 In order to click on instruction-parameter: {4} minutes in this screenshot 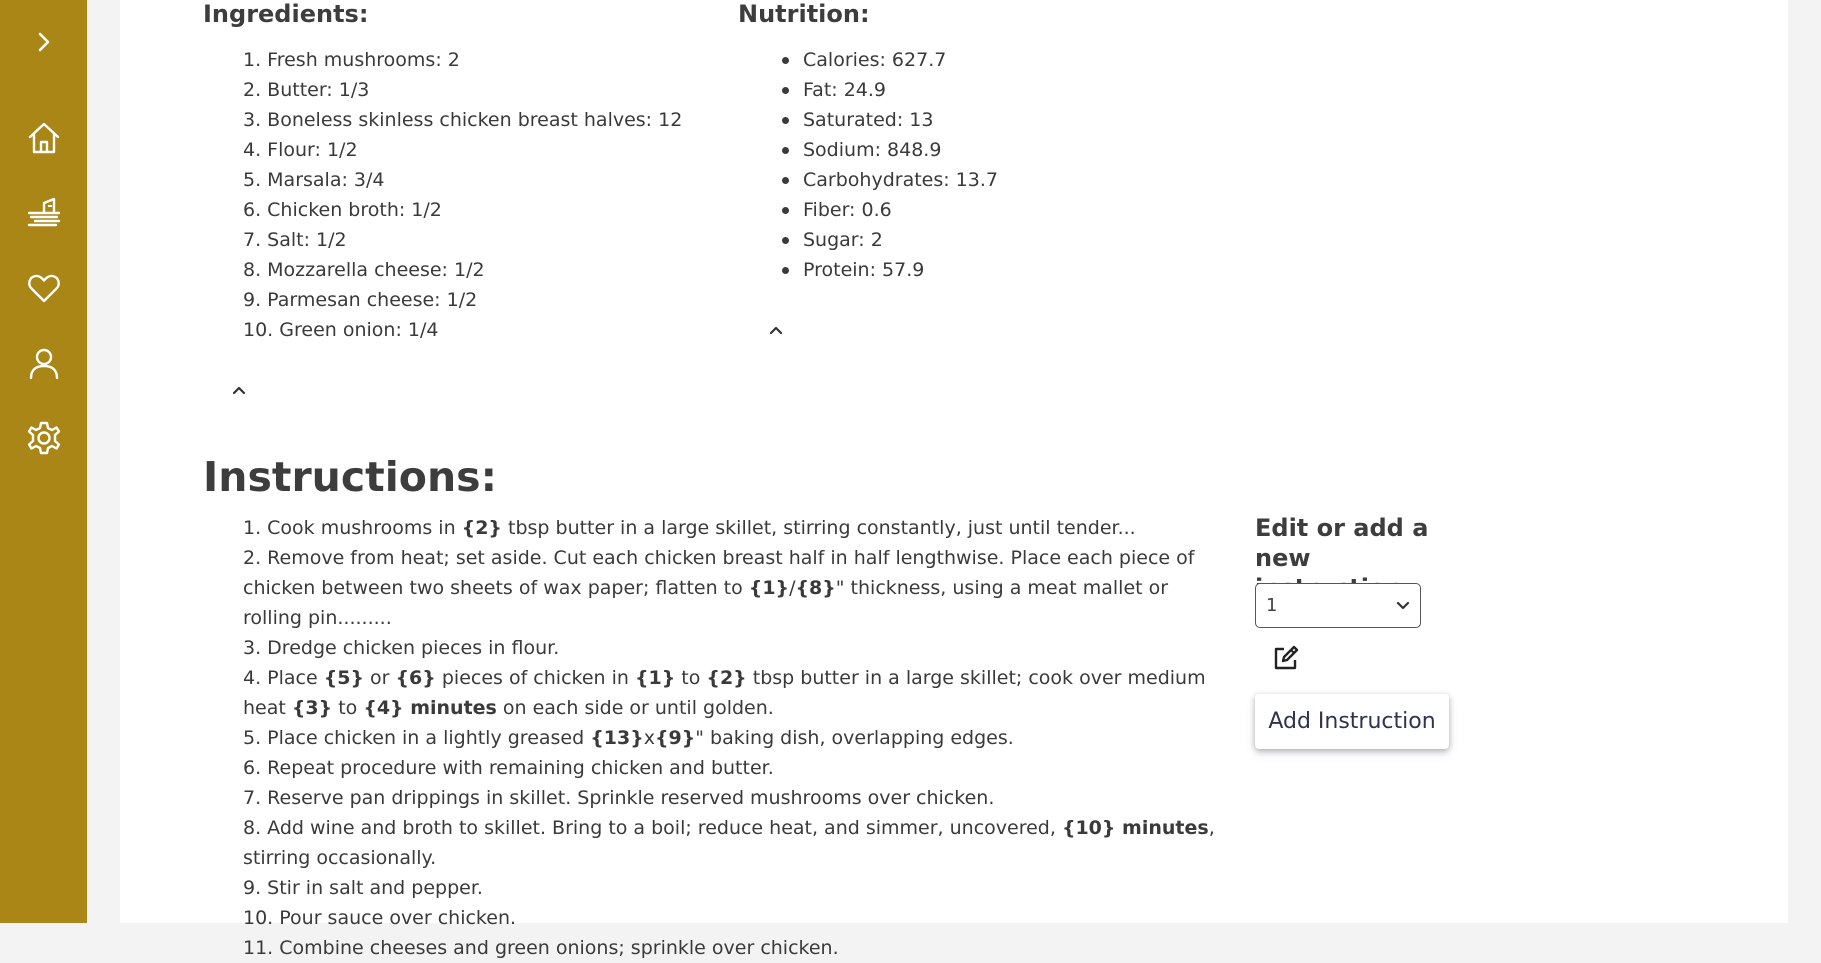, I will do `click(430, 708)`.